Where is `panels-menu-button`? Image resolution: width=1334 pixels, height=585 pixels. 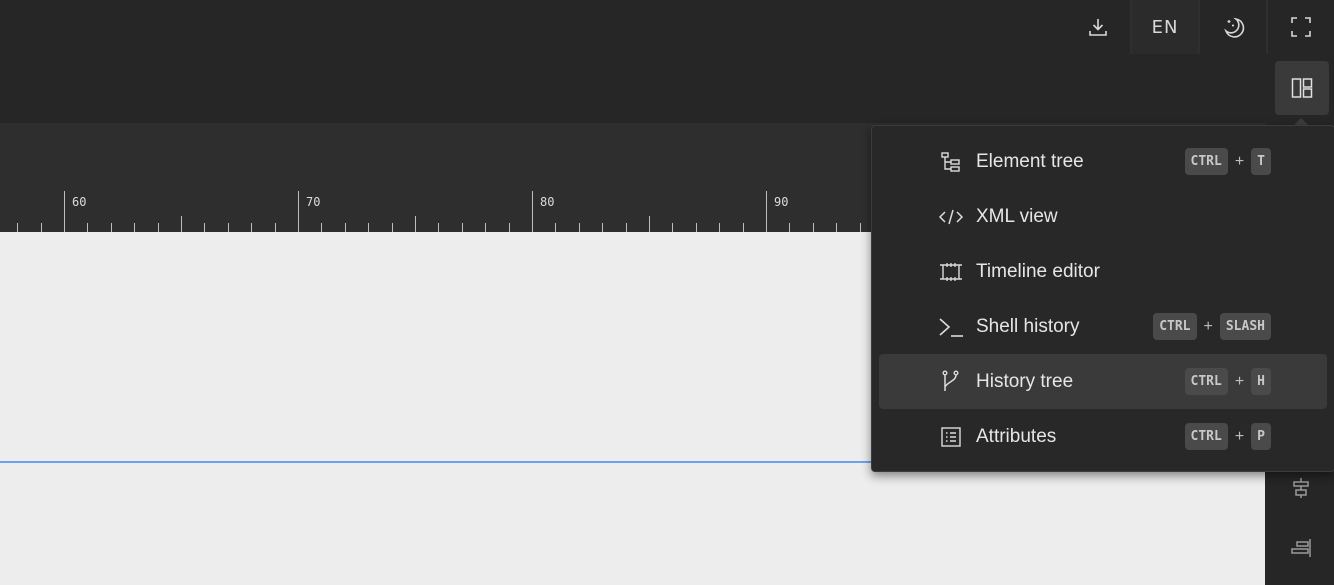 panels-menu-button is located at coordinates (1302, 88).